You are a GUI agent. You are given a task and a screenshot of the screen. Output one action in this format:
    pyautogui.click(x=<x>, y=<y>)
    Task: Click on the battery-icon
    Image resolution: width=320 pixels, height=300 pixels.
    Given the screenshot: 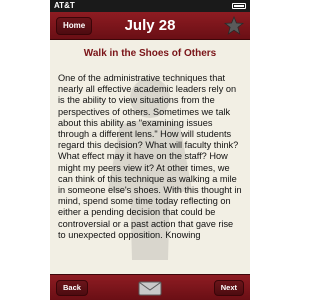 What is the action you would take?
    pyautogui.click(x=239, y=6)
    